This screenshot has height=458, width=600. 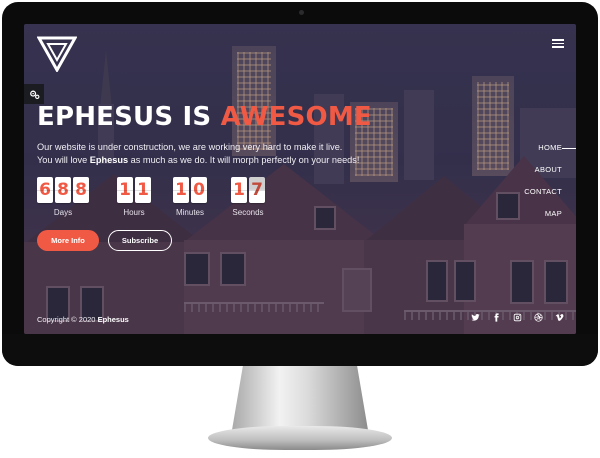 What do you see at coordinates (529, 152) in the screenshot?
I see `nav-item-home: HOME` at bounding box center [529, 152].